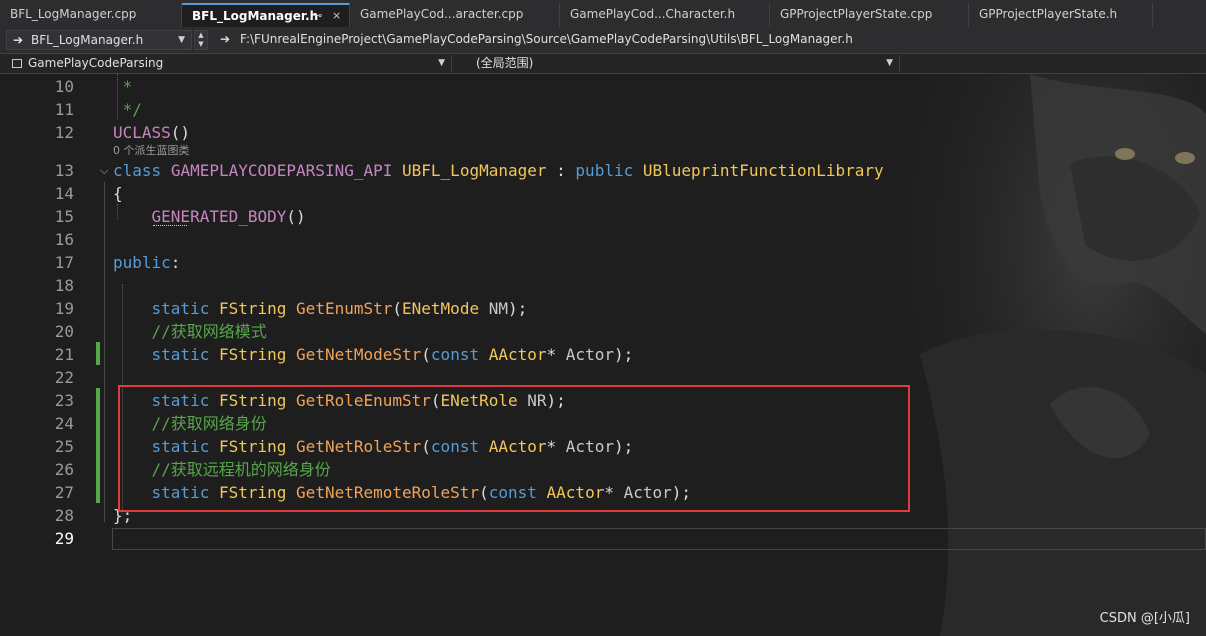 The image size is (1206, 636). Describe the element at coordinates (255, 16) in the screenshot. I see `tab-label: BFL_LogManager.h` at that location.